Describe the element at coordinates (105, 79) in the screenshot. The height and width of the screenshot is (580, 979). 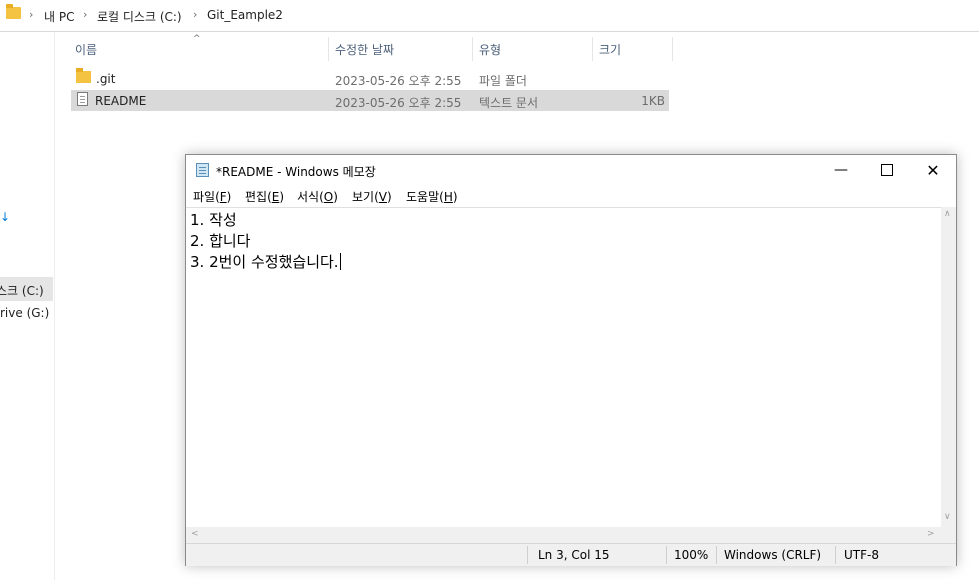
I see `file-name: .git` at that location.